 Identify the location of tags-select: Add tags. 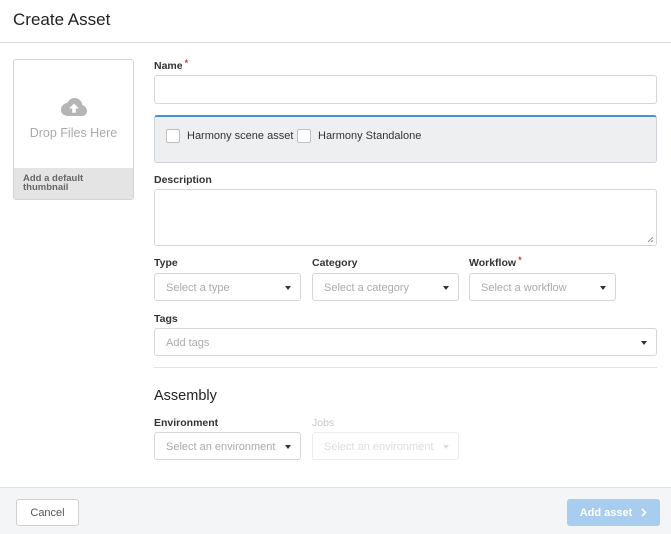
(405, 342).